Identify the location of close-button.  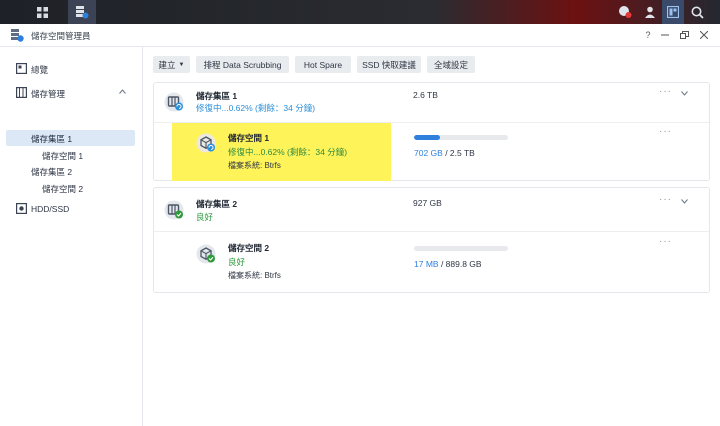
(704, 35).